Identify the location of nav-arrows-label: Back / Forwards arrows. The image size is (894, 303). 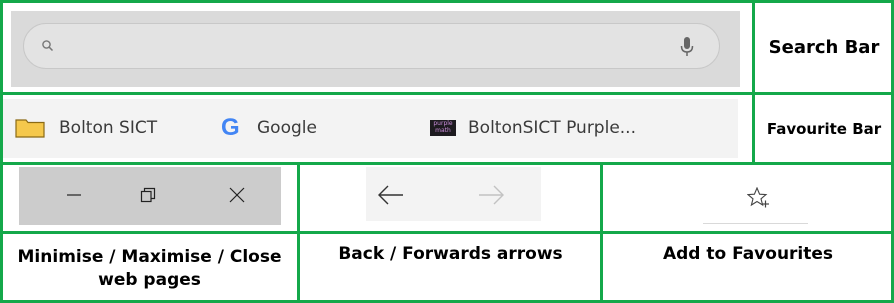
(450, 253).